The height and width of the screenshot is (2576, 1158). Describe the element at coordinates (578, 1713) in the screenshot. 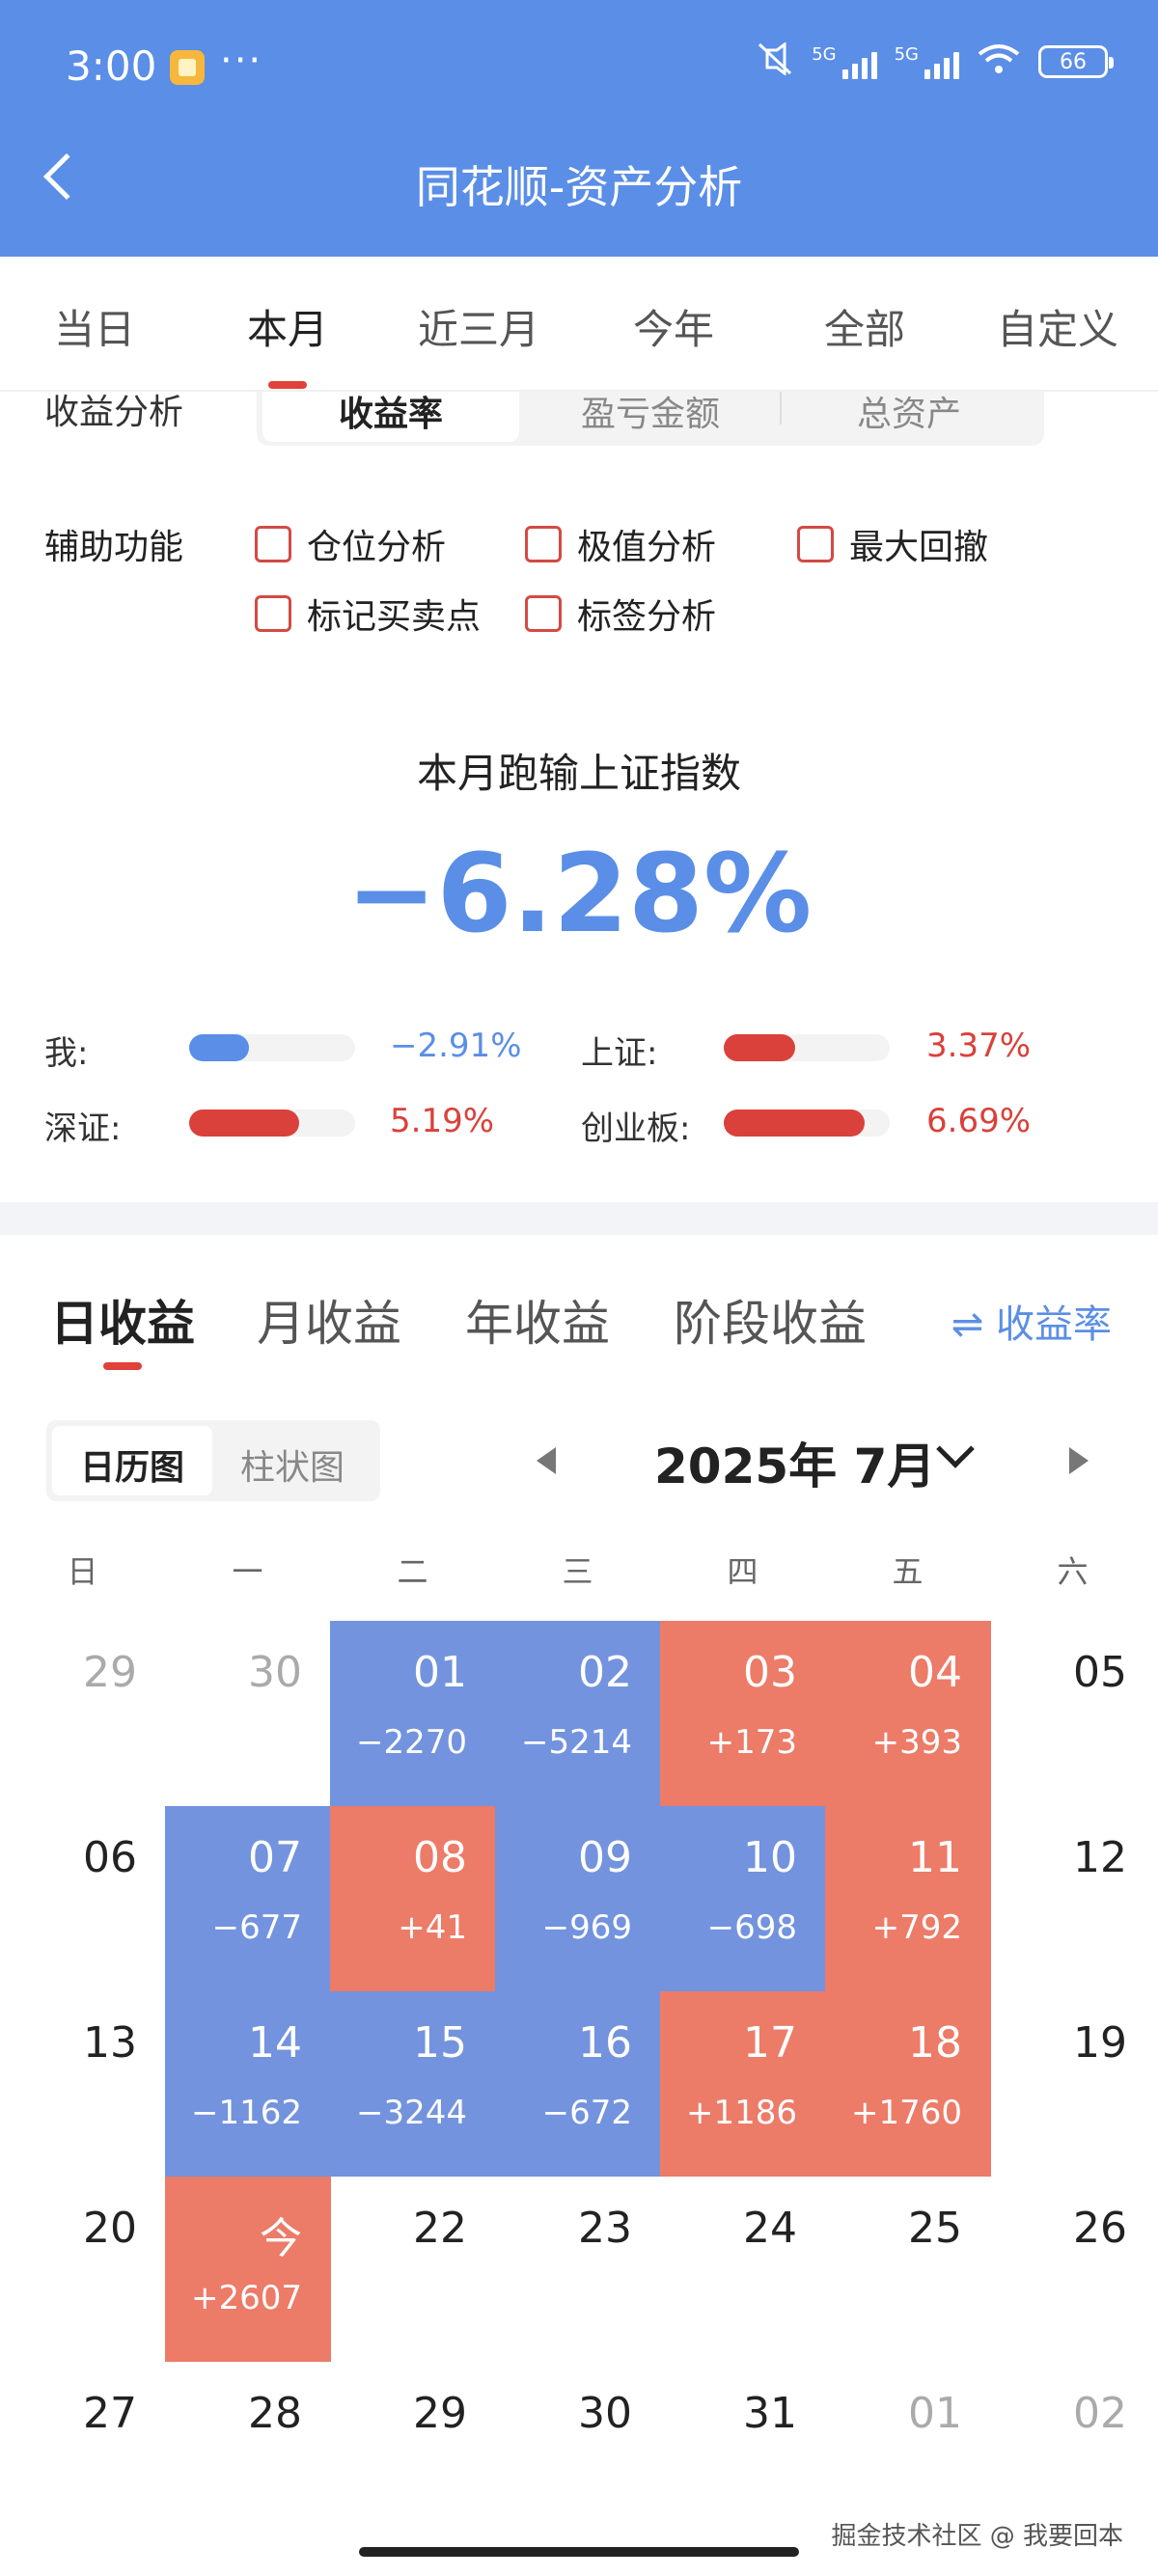

I see `calendar-day: 02 −5214` at that location.